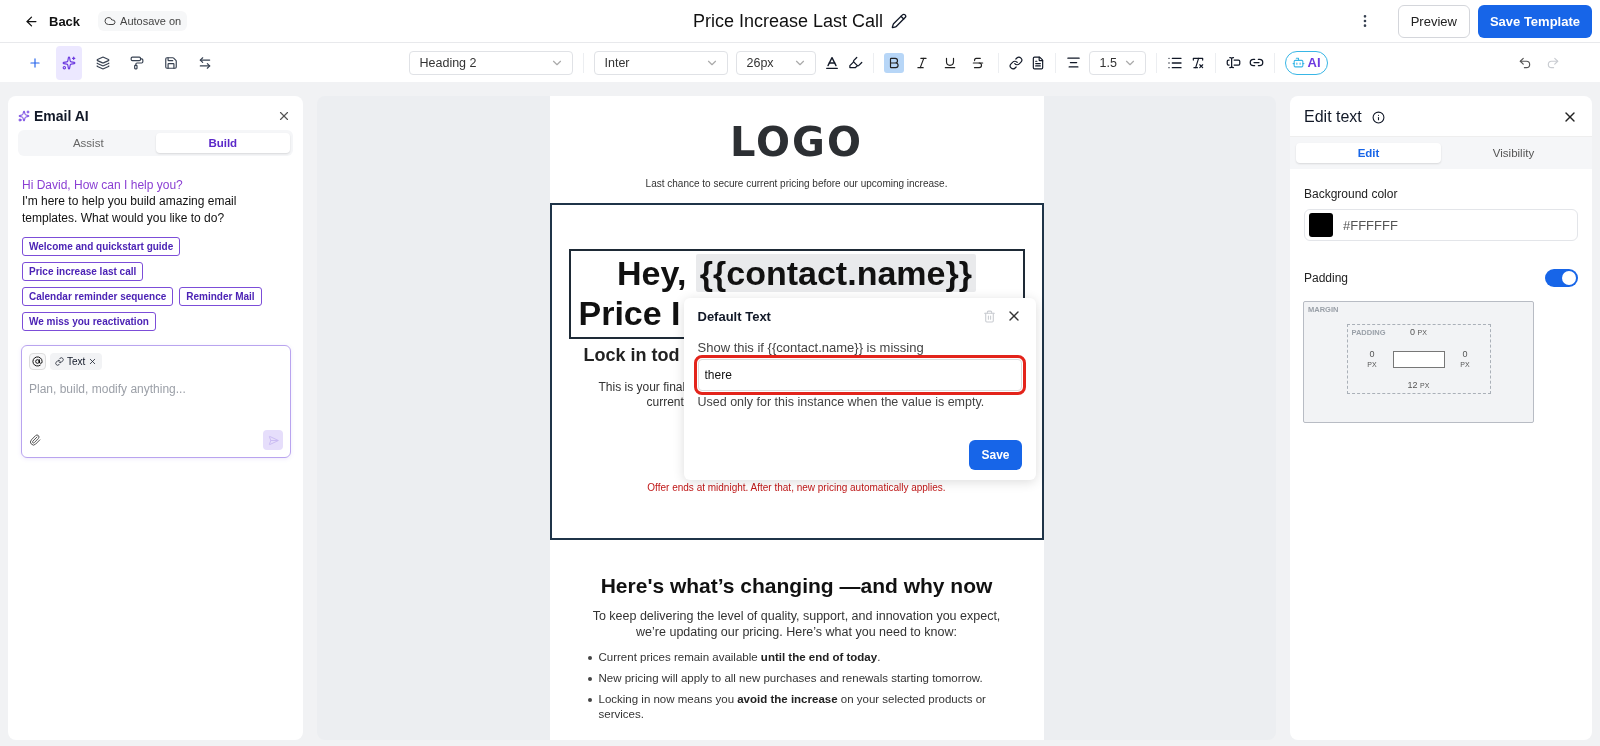 The image size is (1600, 746). I want to click on ai-button: AI, so click(1306, 62).